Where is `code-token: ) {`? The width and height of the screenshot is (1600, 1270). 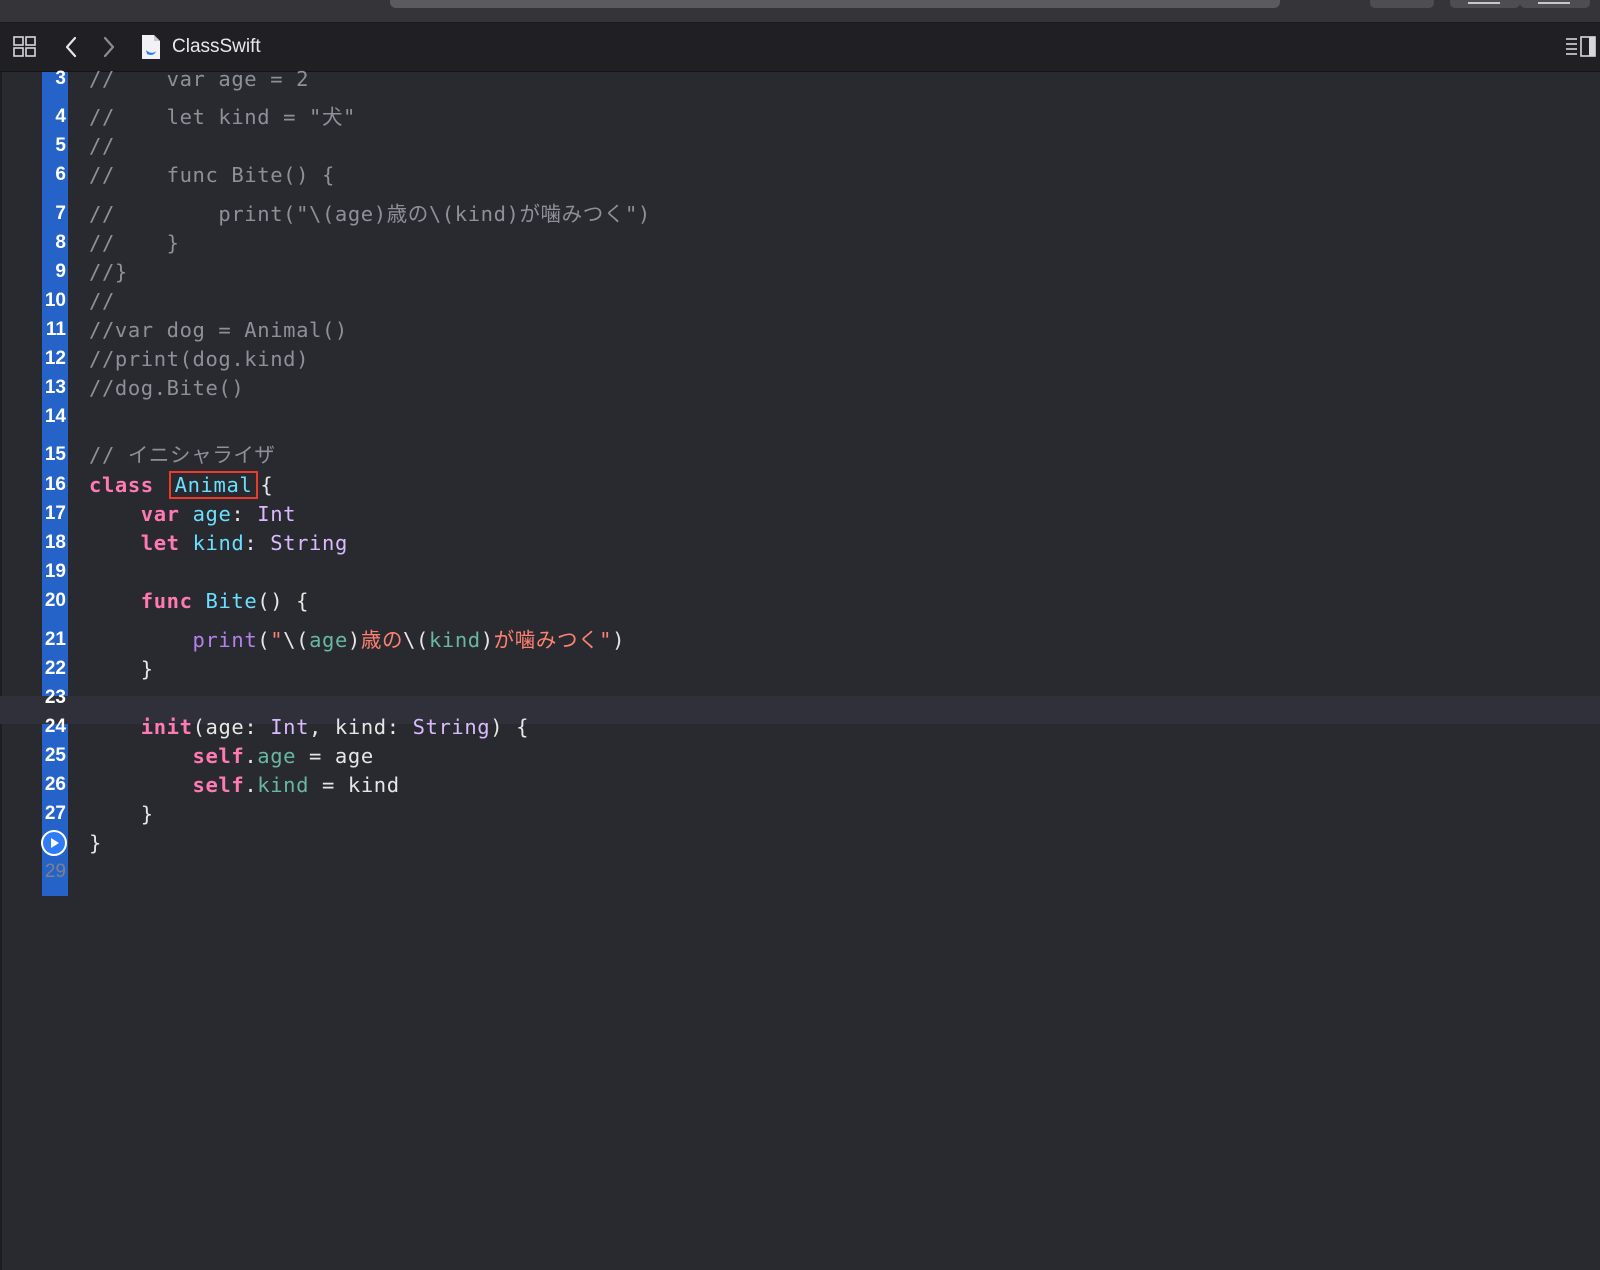 code-token: ) { is located at coordinates (510, 727).